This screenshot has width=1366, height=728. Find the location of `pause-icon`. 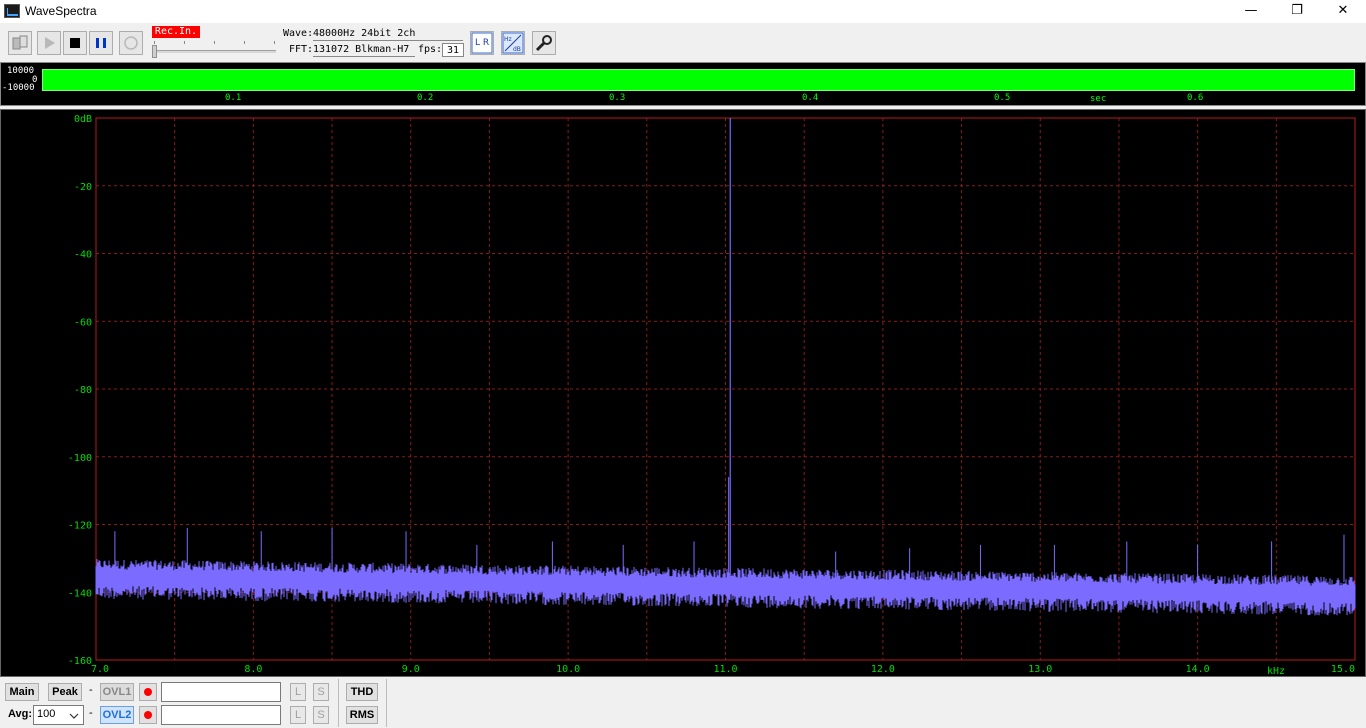

pause-icon is located at coordinates (101, 43).